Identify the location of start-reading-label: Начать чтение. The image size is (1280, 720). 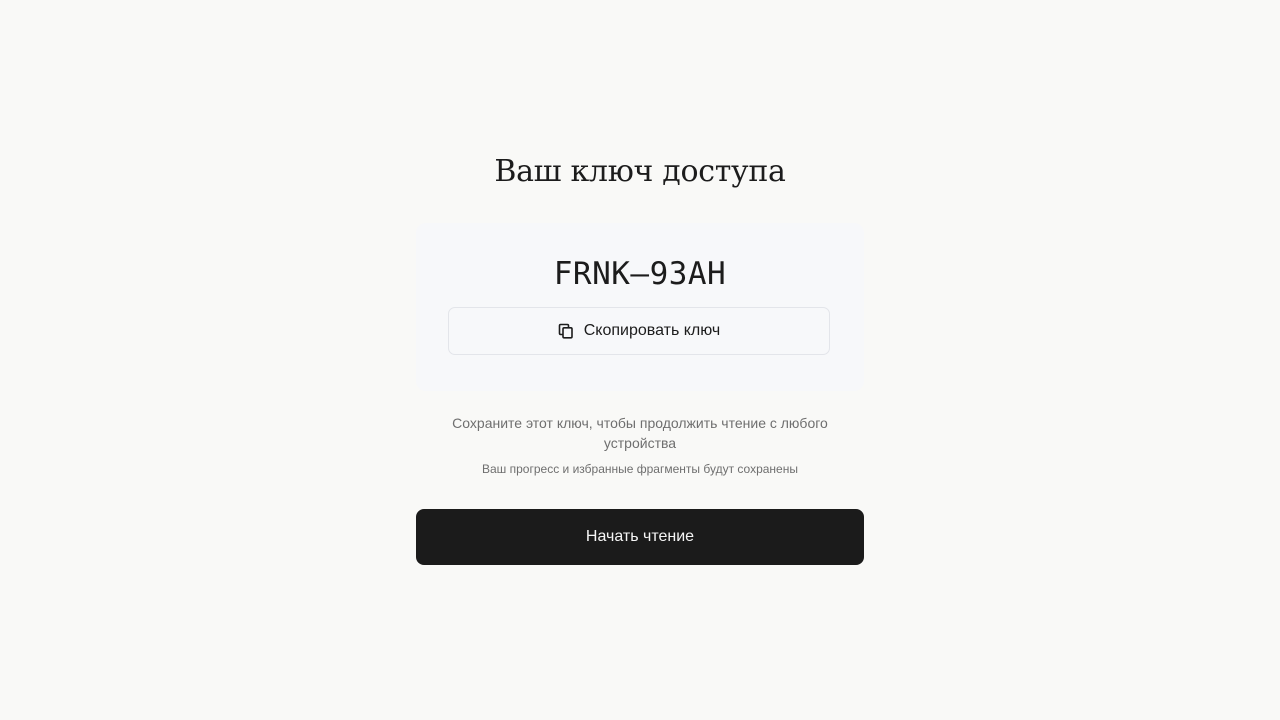
(640, 536).